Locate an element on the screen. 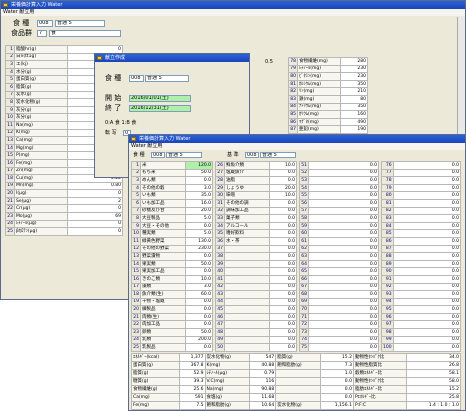 Image resolution: width=466 pixels, height=411 pixels. meal-type-code-field: 008 is located at coordinates (45, 23).